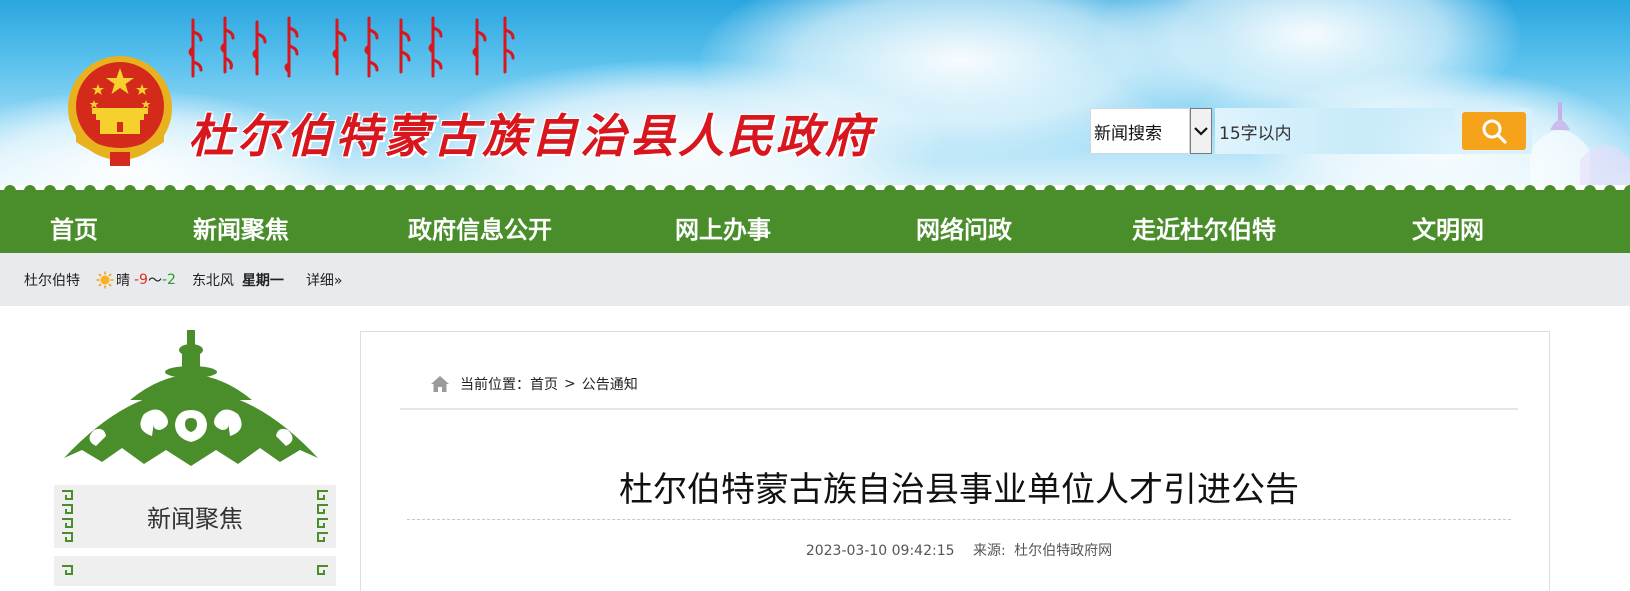 This screenshot has height=591, width=1630. I want to click on search-button-wrapper, so click(1493, 131).